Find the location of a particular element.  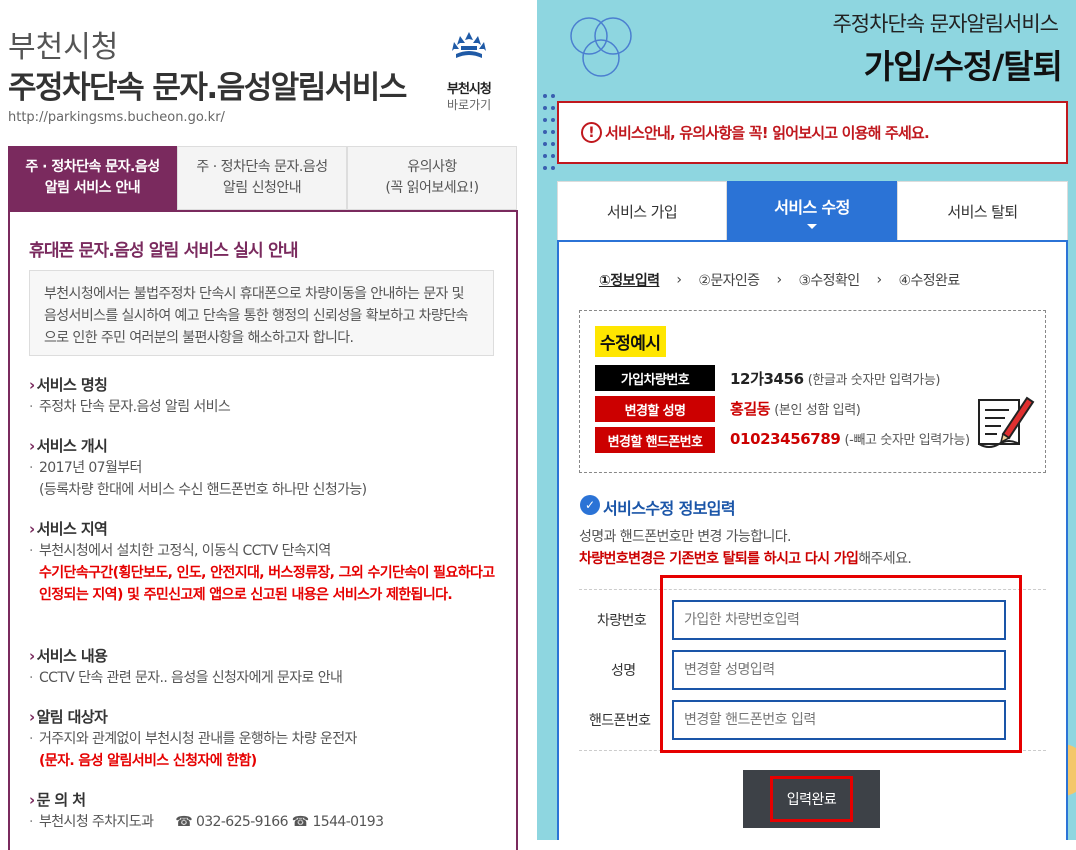

section-service-content: ›서비스 내용 CCTV 단속 관련 문자.. 음성을 신청자에게 문자로 안내 is located at coordinates (264, 667).